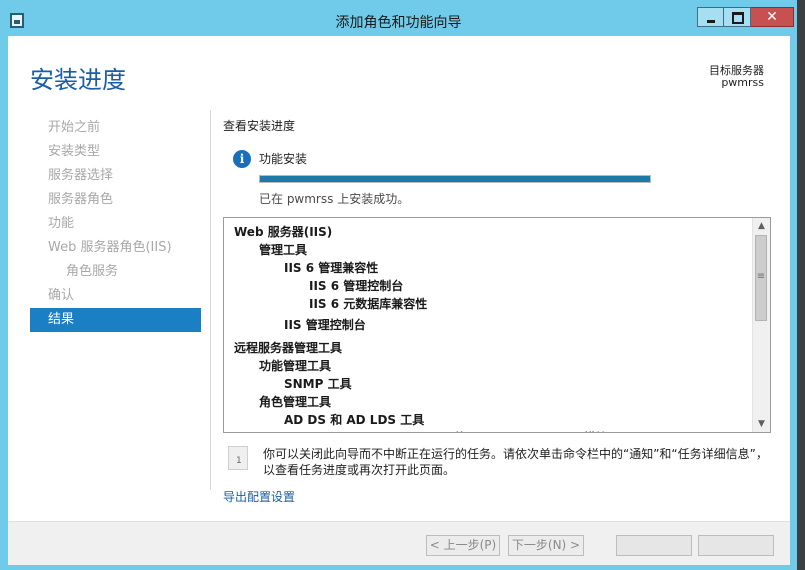 This screenshot has width=805, height=570. Describe the element at coordinates (318, 384) in the screenshot. I see `result-item: SNMP 工具` at that location.